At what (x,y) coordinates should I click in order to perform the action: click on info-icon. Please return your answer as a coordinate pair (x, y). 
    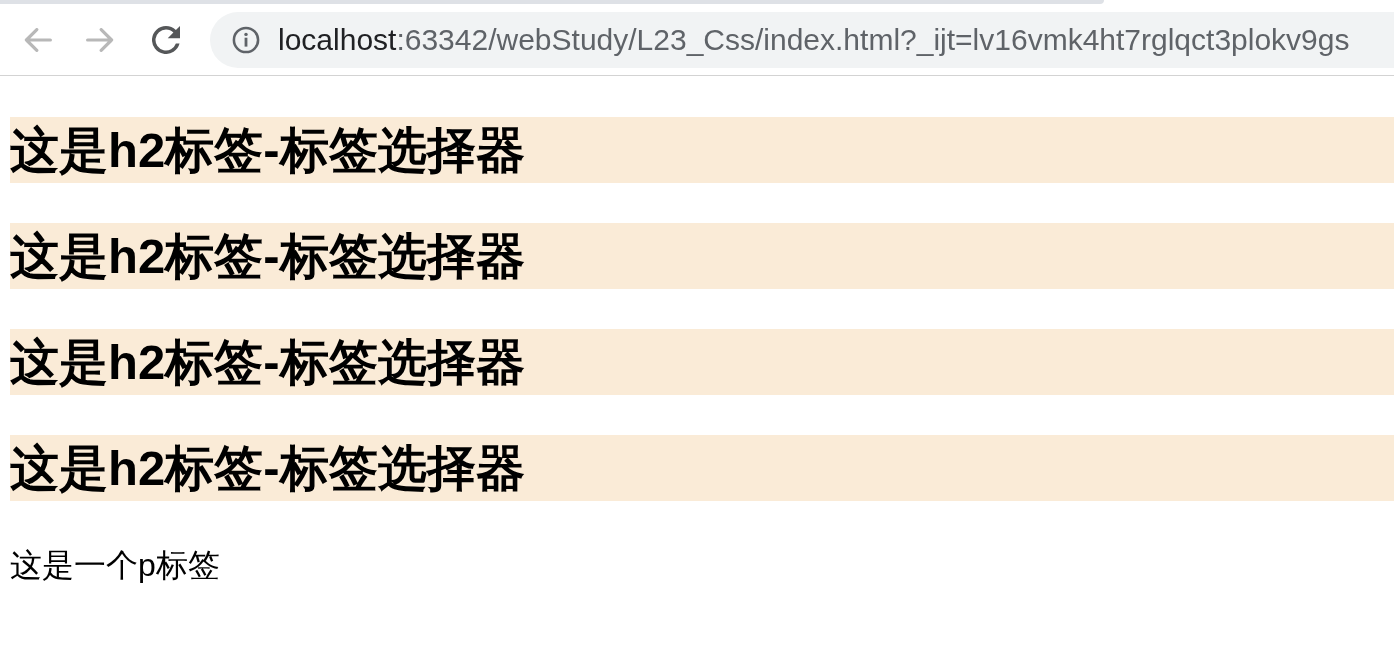
    Looking at the image, I should click on (246, 39).